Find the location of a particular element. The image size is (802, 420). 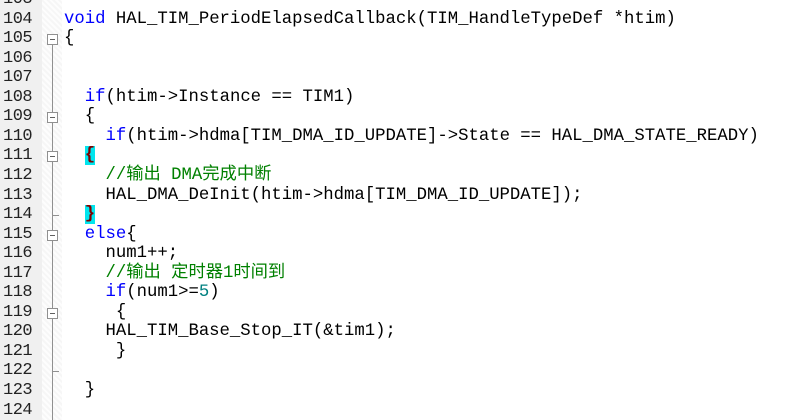

line-number: 105 is located at coordinates (18, 39).